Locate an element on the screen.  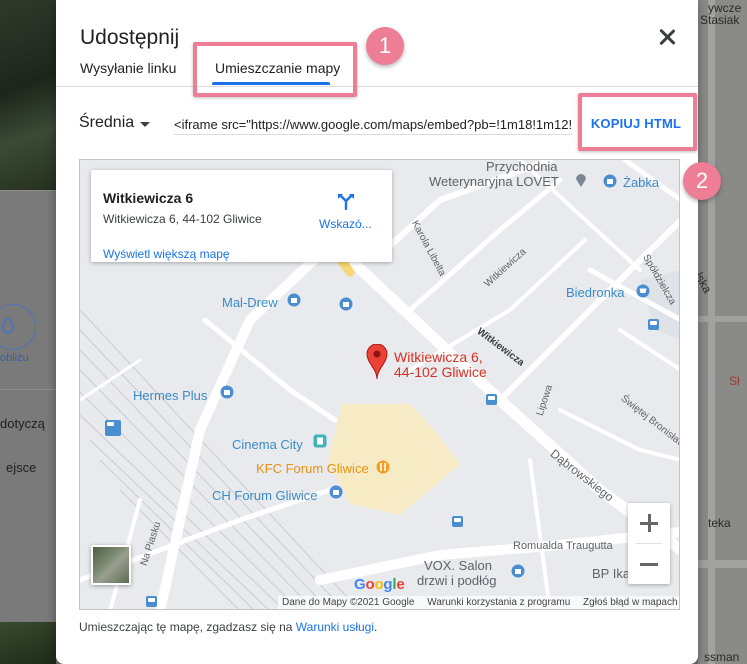
zoom-in-button is located at coordinates (649, 523).